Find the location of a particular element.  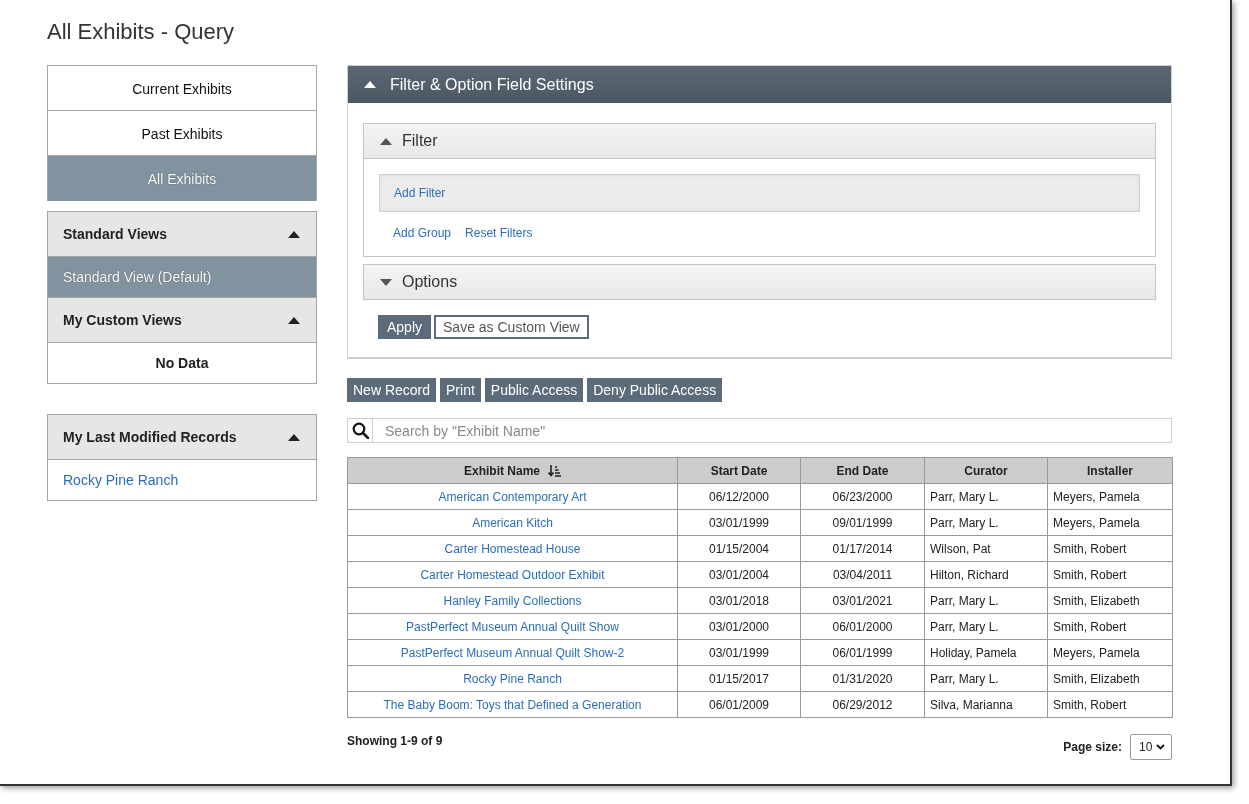

column-title: Curator is located at coordinates (986, 470).